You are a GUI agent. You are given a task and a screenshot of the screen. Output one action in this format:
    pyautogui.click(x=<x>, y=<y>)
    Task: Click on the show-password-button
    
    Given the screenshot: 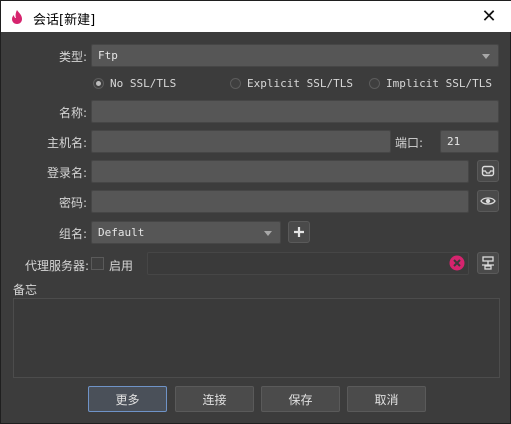 What is the action you would take?
    pyautogui.click(x=488, y=201)
    